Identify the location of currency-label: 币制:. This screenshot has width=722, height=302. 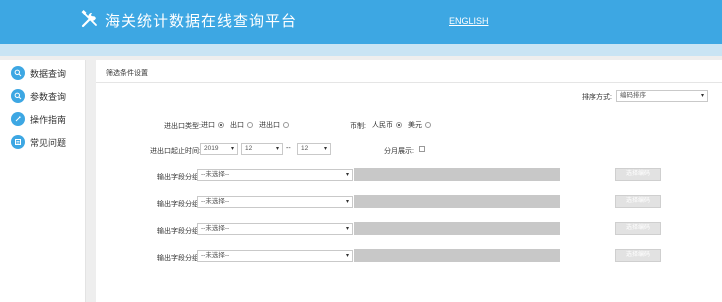
(358, 126).